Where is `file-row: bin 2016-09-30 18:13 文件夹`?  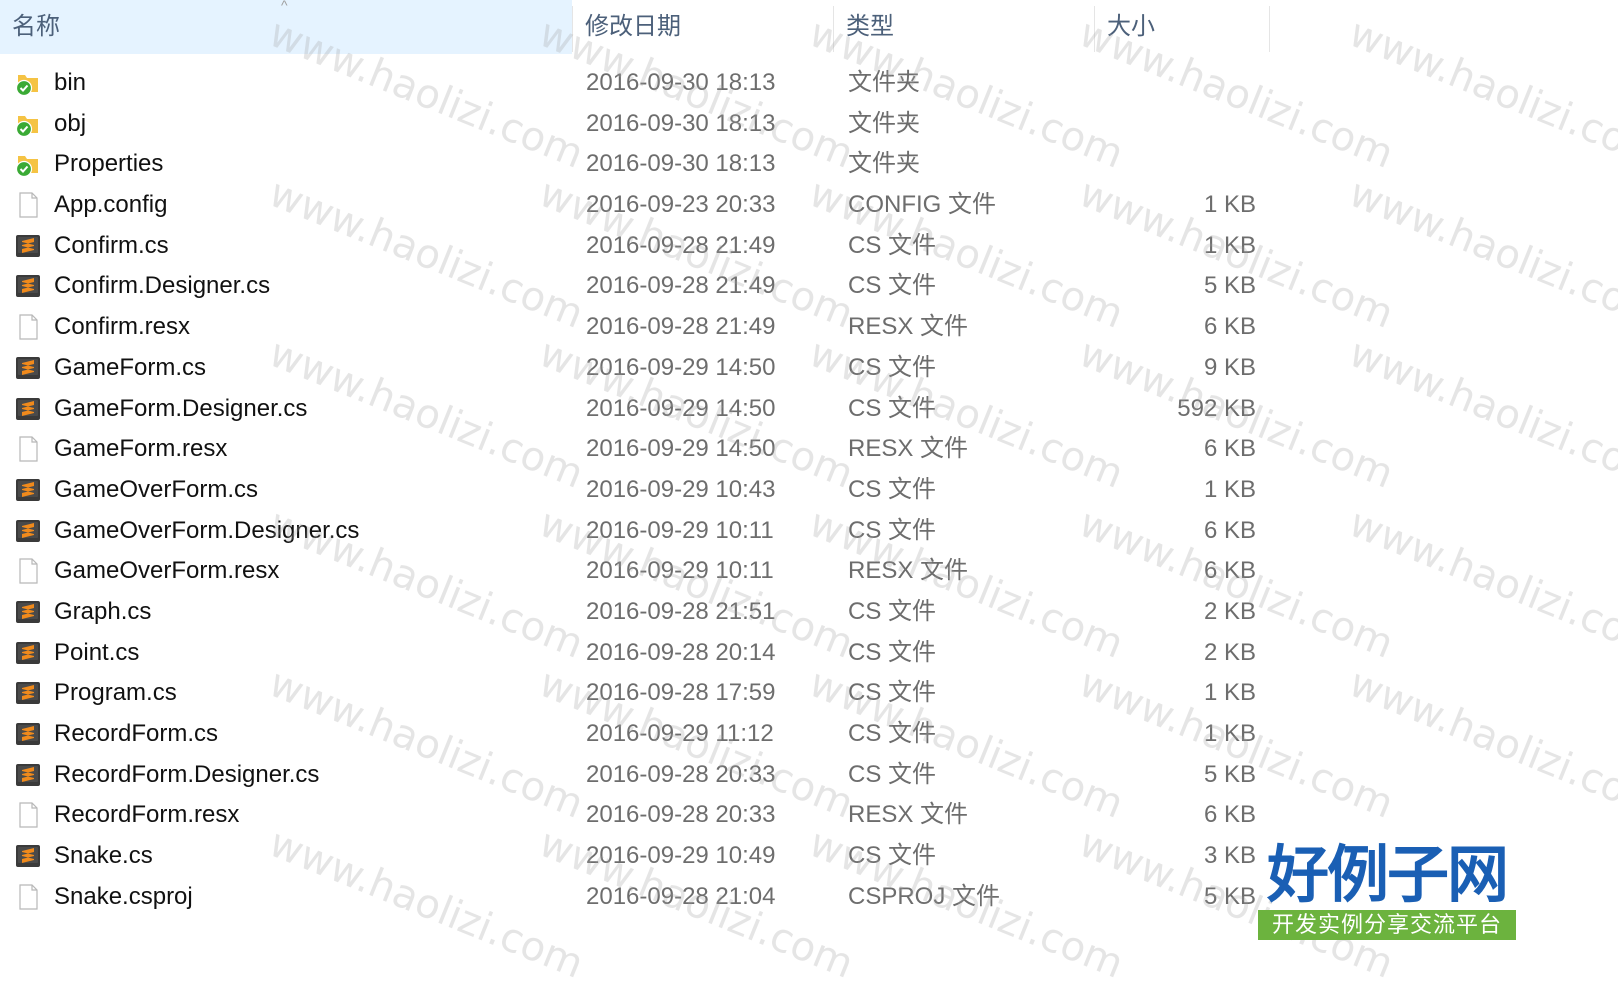 file-row: bin 2016-09-30 18:13 文件夹 is located at coordinates (650, 83).